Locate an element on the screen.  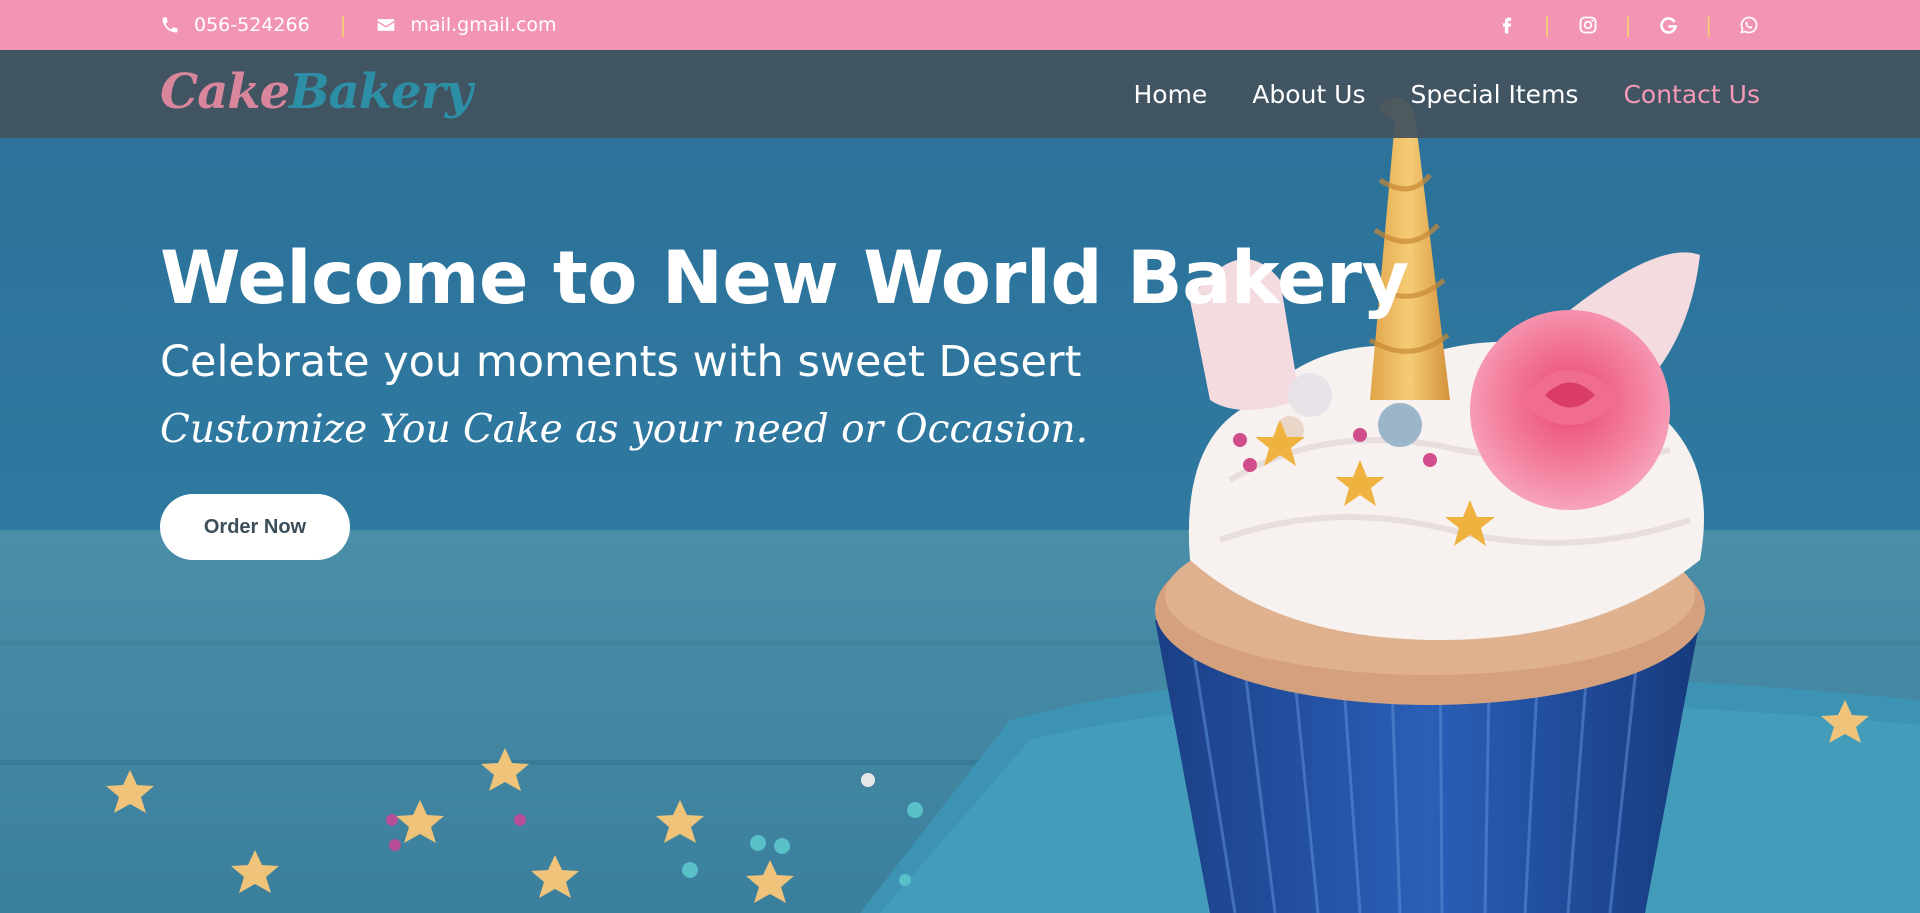
whatsapp-icon is located at coordinates (1749, 25).